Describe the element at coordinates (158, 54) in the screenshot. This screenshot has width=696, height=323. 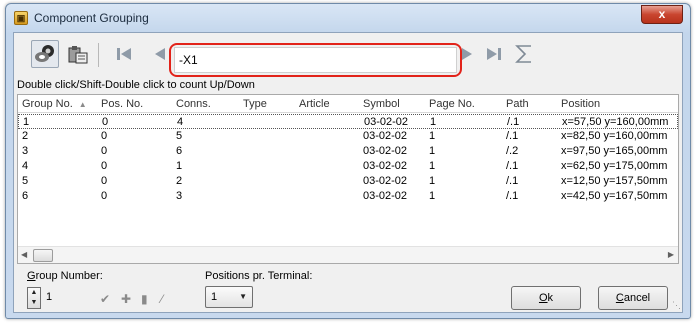
I see `previous-record-icon` at that location.